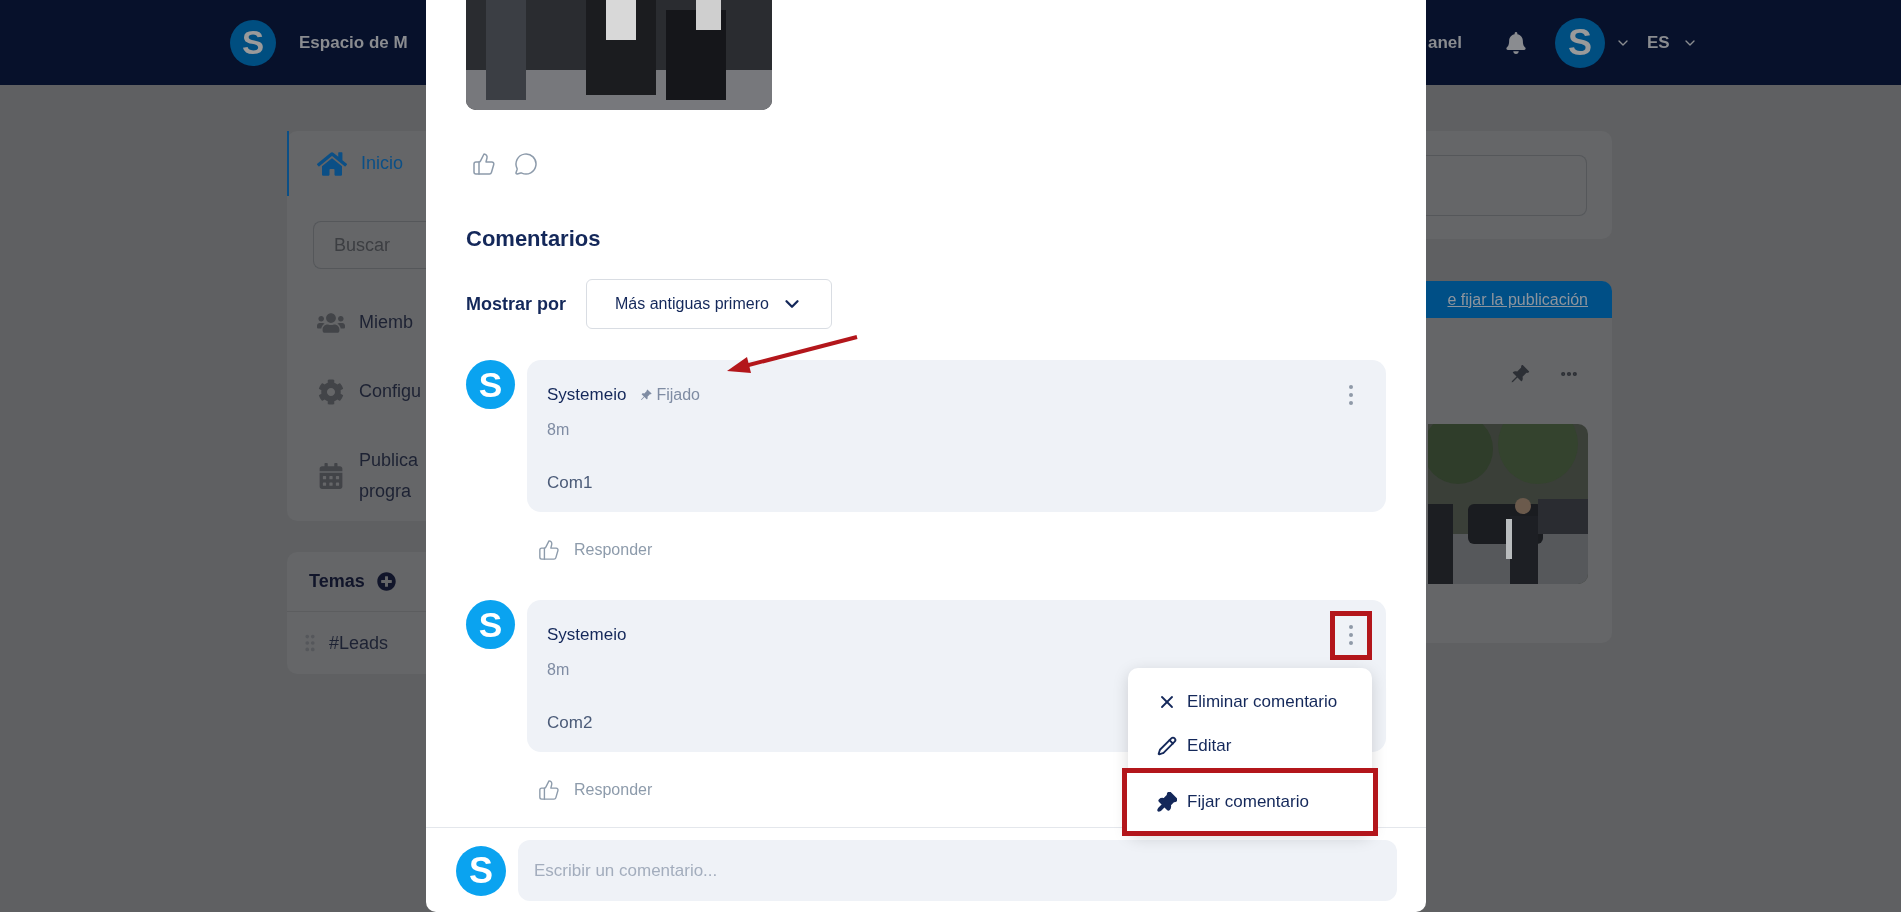  Describe the element at coordinates (570, 723) in the screenshot. I see `comment-text: Com2` at that location.